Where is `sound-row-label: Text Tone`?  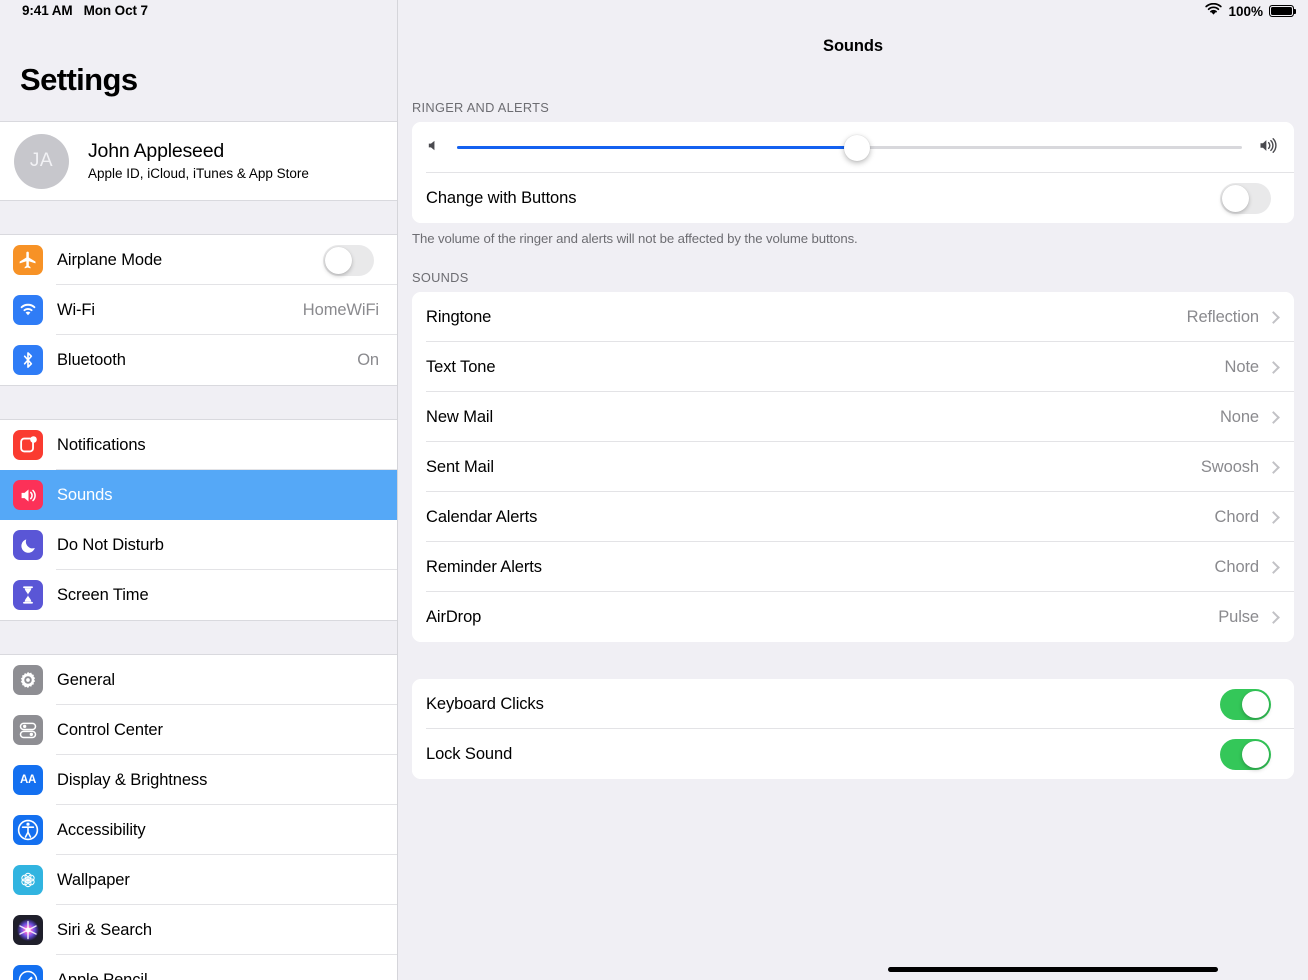
sound-row-label: Text Tone is located at coordinates (461, 366).